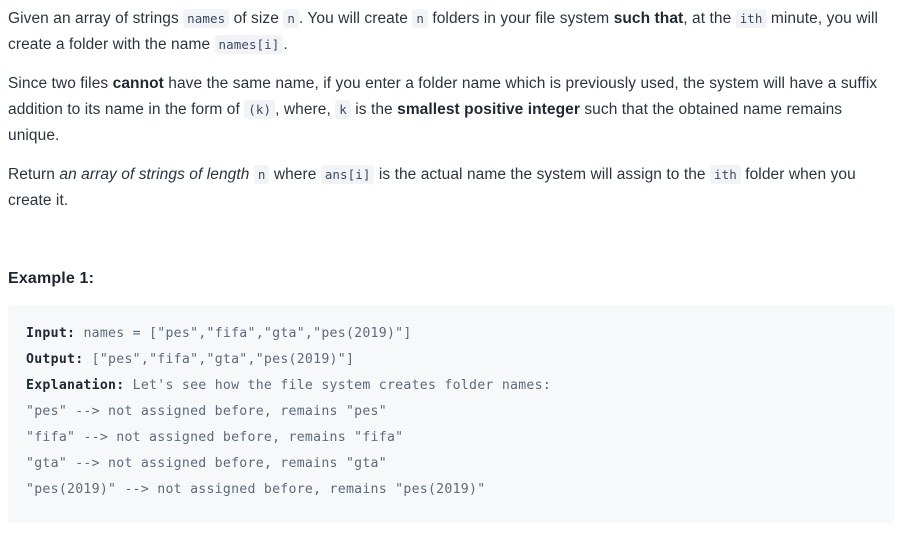  I want to click on inline-code: k, so click(343, 109).